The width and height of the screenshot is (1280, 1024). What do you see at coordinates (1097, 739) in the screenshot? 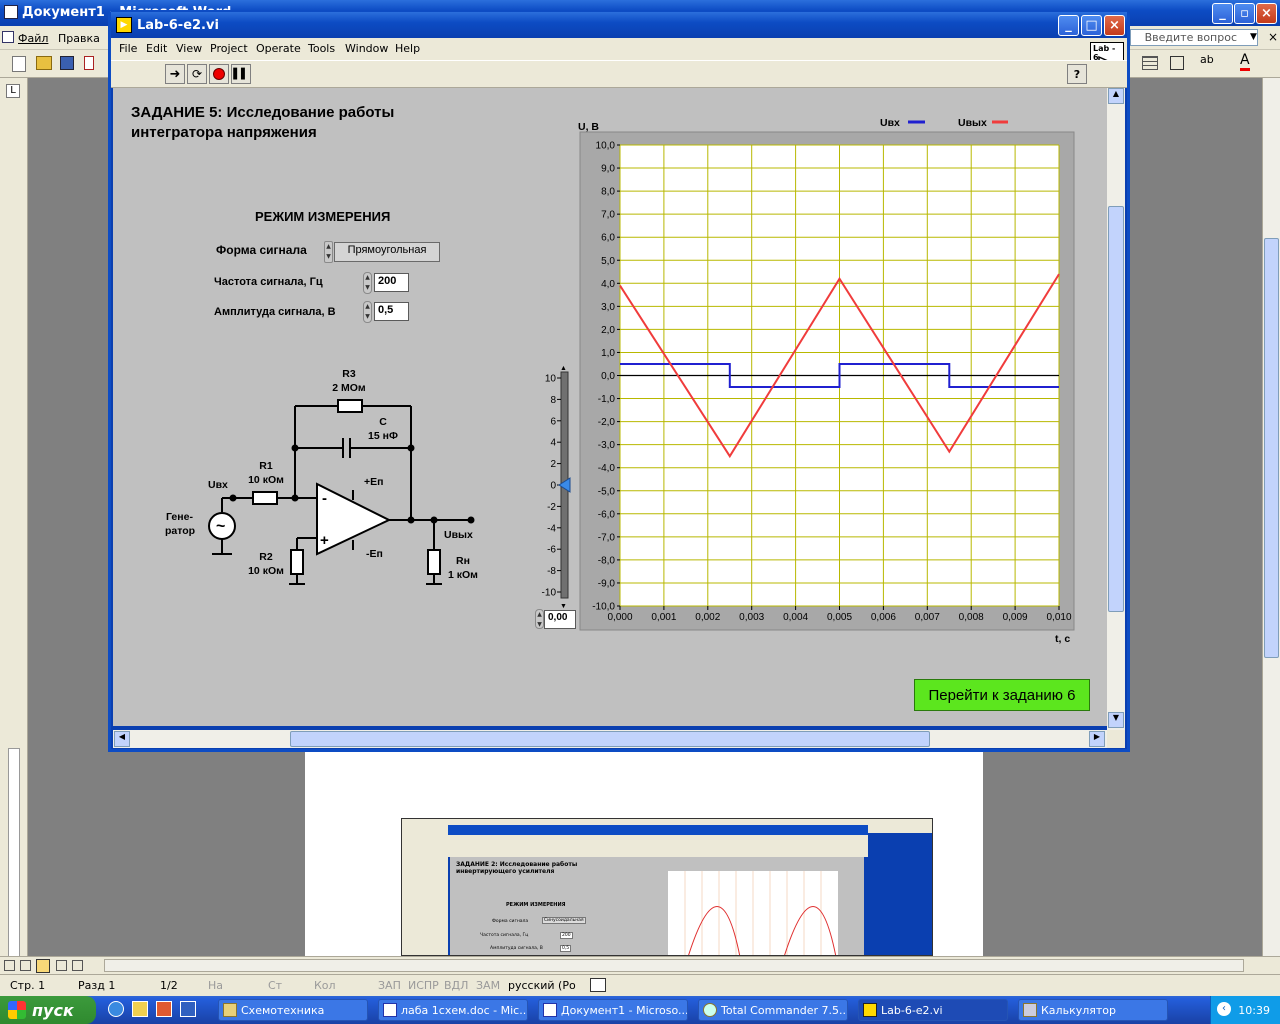
I see `scroll-right-icon: ▶` at bounding box center [1097, 739].